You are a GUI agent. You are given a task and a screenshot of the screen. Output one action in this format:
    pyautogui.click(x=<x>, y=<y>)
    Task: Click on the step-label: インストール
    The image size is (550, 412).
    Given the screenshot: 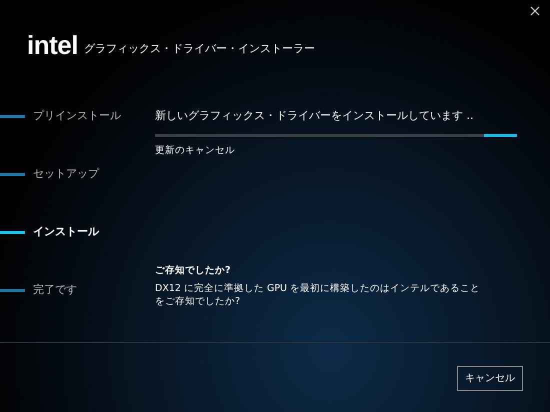 What is the action you would take?
    pyautogui.click(x=66, y=232)
    